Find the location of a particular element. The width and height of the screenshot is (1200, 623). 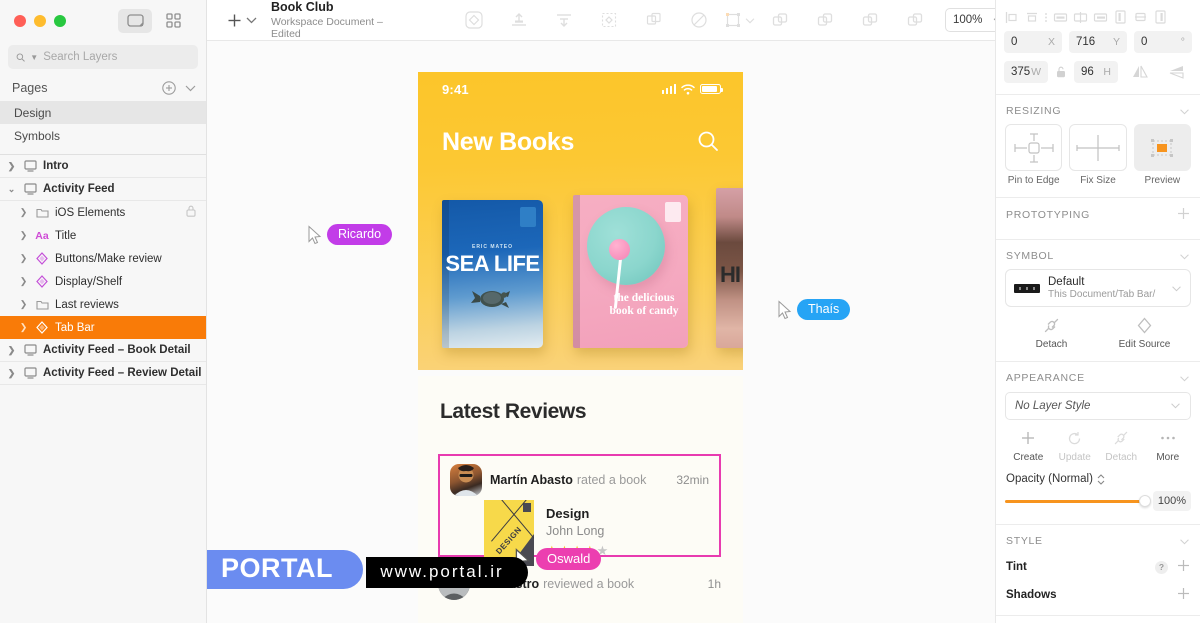

align-vertical-right-button is located at coordinates (1160, 17).